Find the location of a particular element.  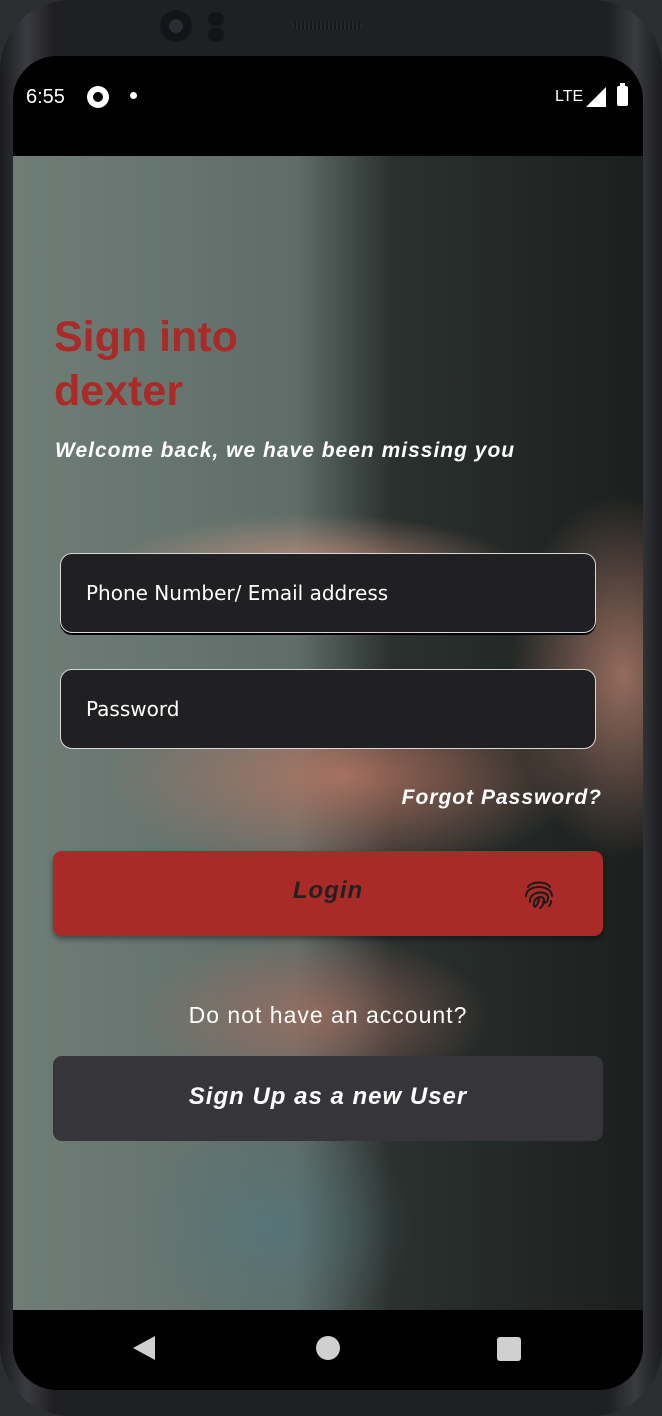

back-icon is located at coordinates (144, 1348).